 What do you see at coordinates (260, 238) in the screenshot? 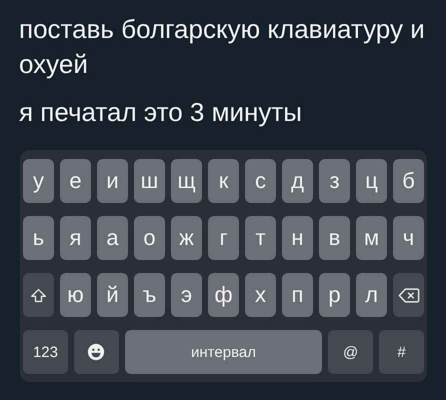
I see `letter-key: т` at bounding box center [260, 238].